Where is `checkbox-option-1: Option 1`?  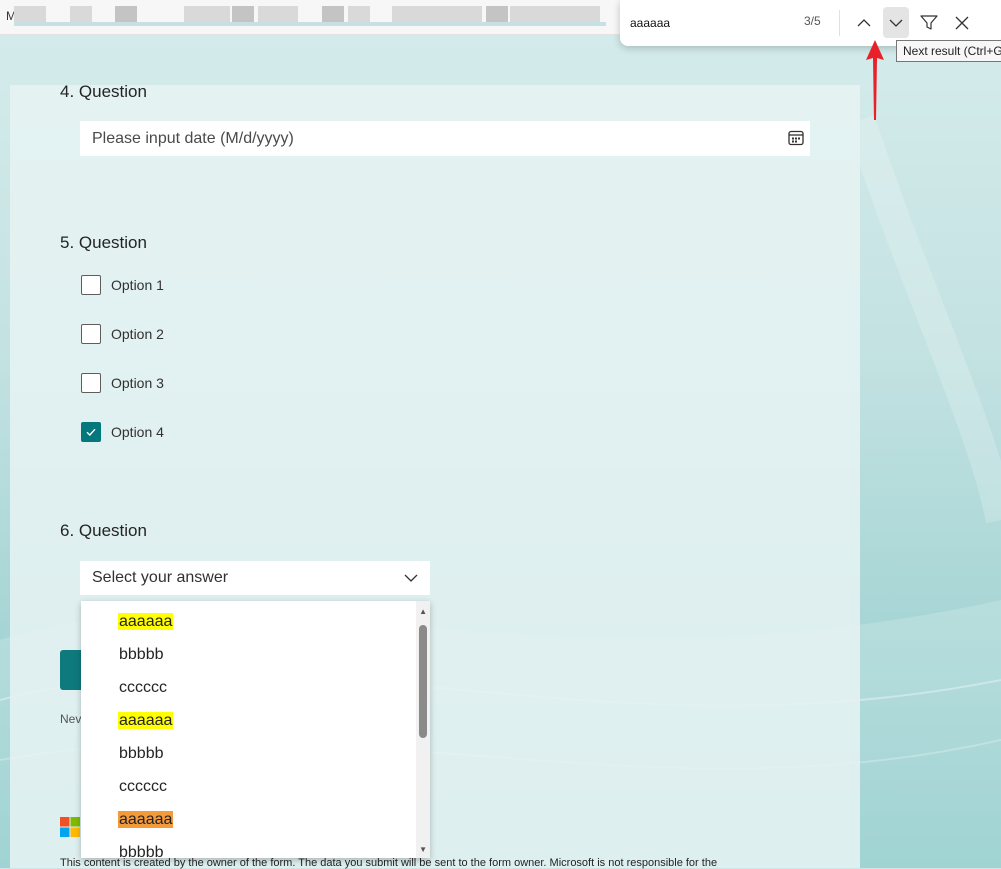 checkbox-option-1: Option 1 is located at coordinates (122, 285).